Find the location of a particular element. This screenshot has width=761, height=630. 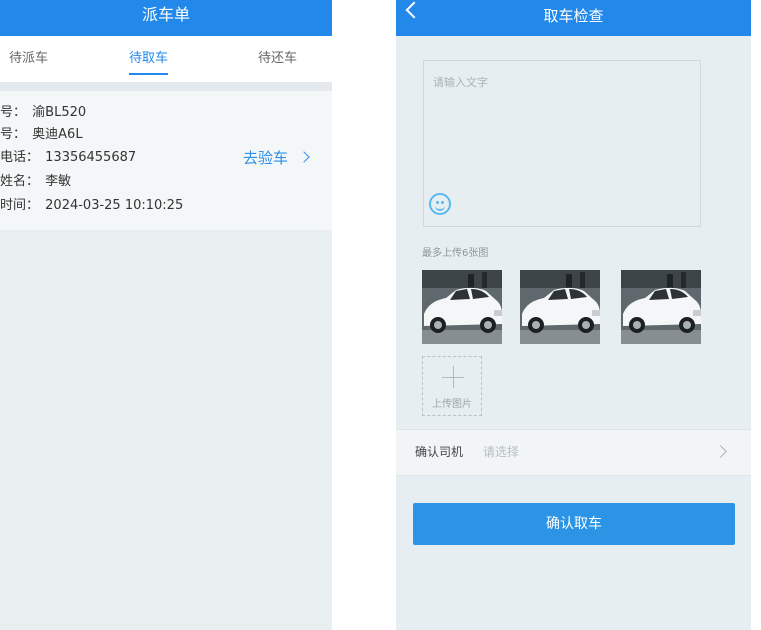

time-value: 2024-03-25 10:10:25 is located at coordinates (114, 205).